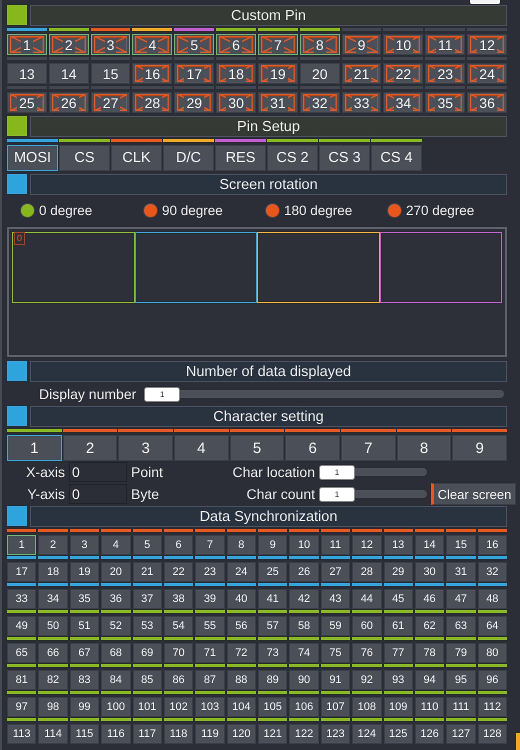 The width and height of the screenshot is (520, 750). Describe the element at coordinates (367, 599) in the screenshot. I see `data-cell: 44` at that location.